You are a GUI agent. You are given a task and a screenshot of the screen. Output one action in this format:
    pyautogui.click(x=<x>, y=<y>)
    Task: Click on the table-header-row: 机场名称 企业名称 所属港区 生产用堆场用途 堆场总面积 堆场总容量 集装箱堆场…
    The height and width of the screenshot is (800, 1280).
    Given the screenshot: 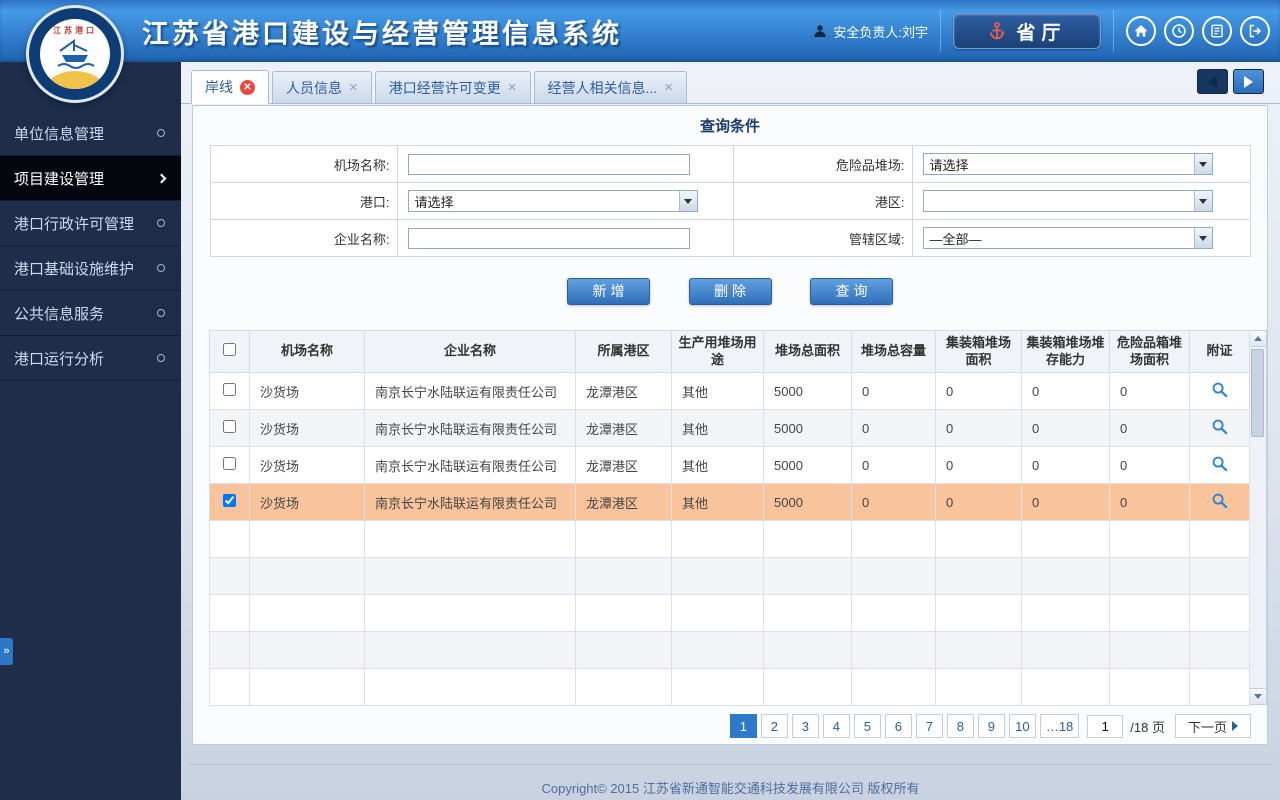 What is the action you would take?
    pyautogui.click(x=729, y=351)
    